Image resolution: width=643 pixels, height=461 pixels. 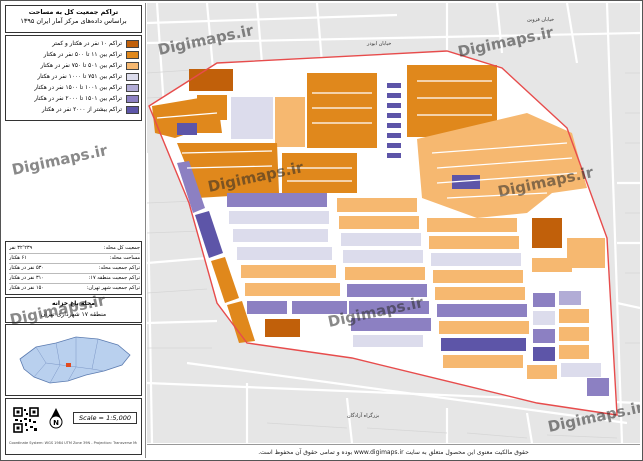 What do you see at coordinates (73, 310) in the screenshot?
I see `area-box: محله باغ خزانه منطقه ۱۷ شهرداری تهران` at bounding box center [73, 310].